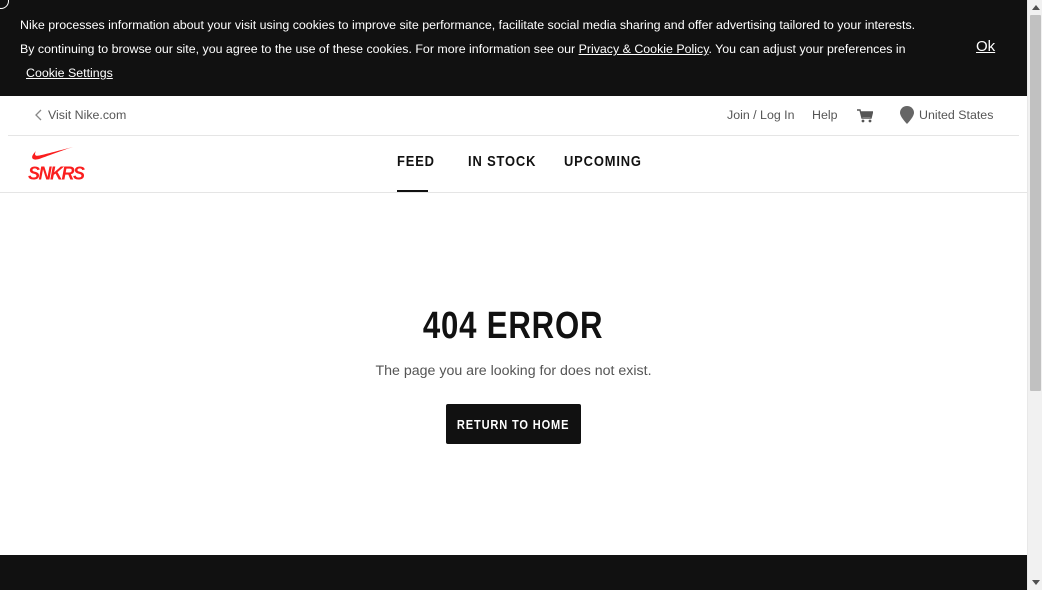  I want to click on cookie-ok-button: Ok, so click(985, 46).